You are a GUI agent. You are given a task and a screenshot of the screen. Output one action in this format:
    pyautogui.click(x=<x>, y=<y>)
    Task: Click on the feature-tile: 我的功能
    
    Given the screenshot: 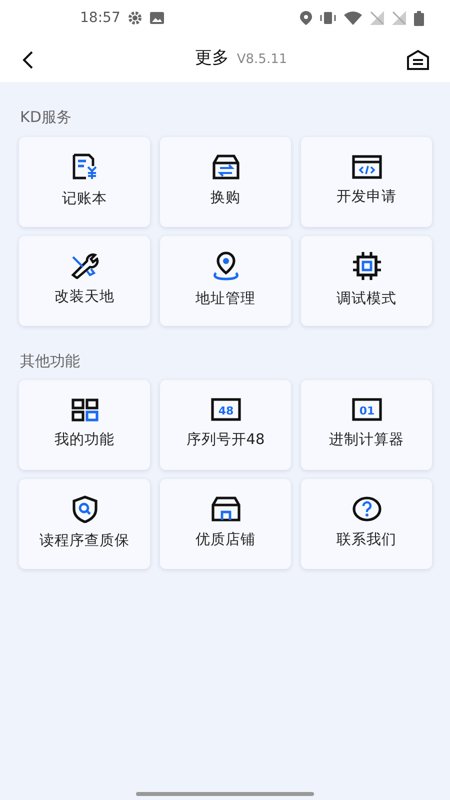 What is the action you would take?
    pyautogui.click(x=84, y=425)
    